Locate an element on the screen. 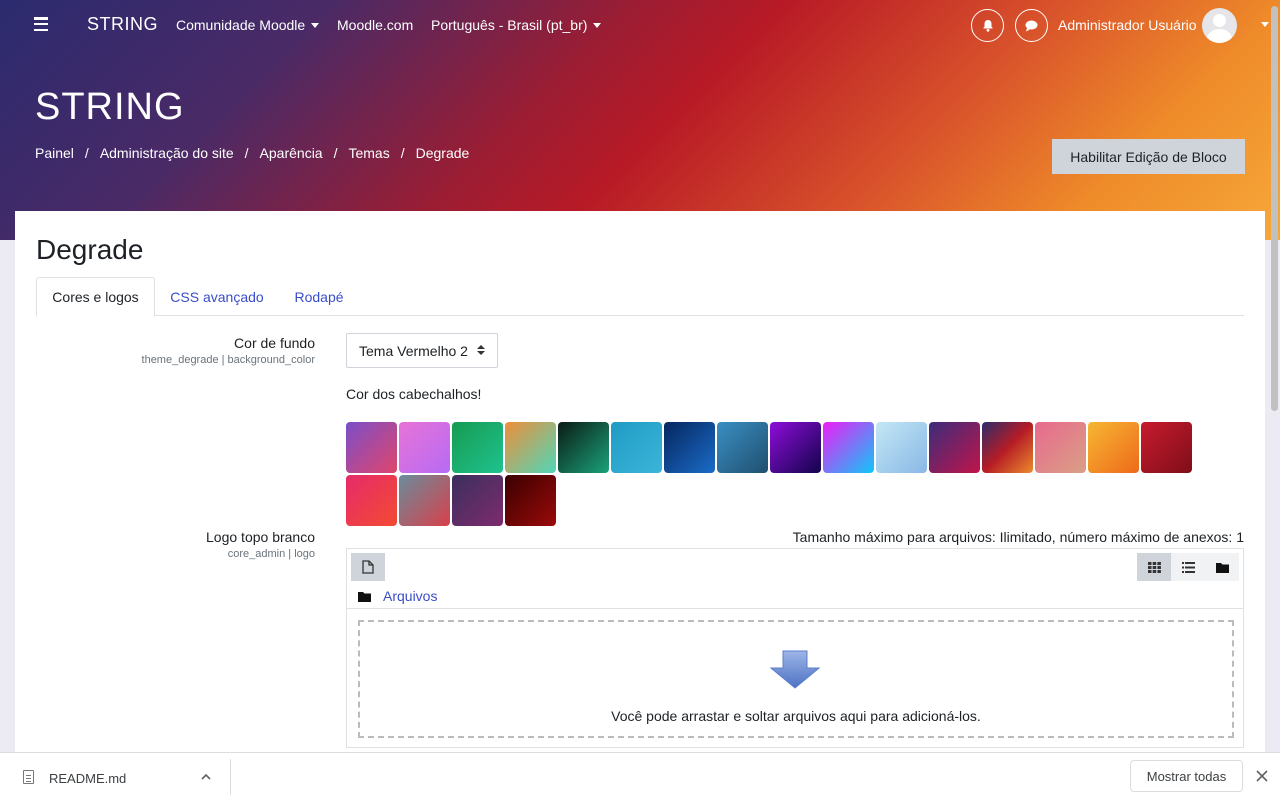  files-root-link: Arquivos is located at coordinates (410, 596).